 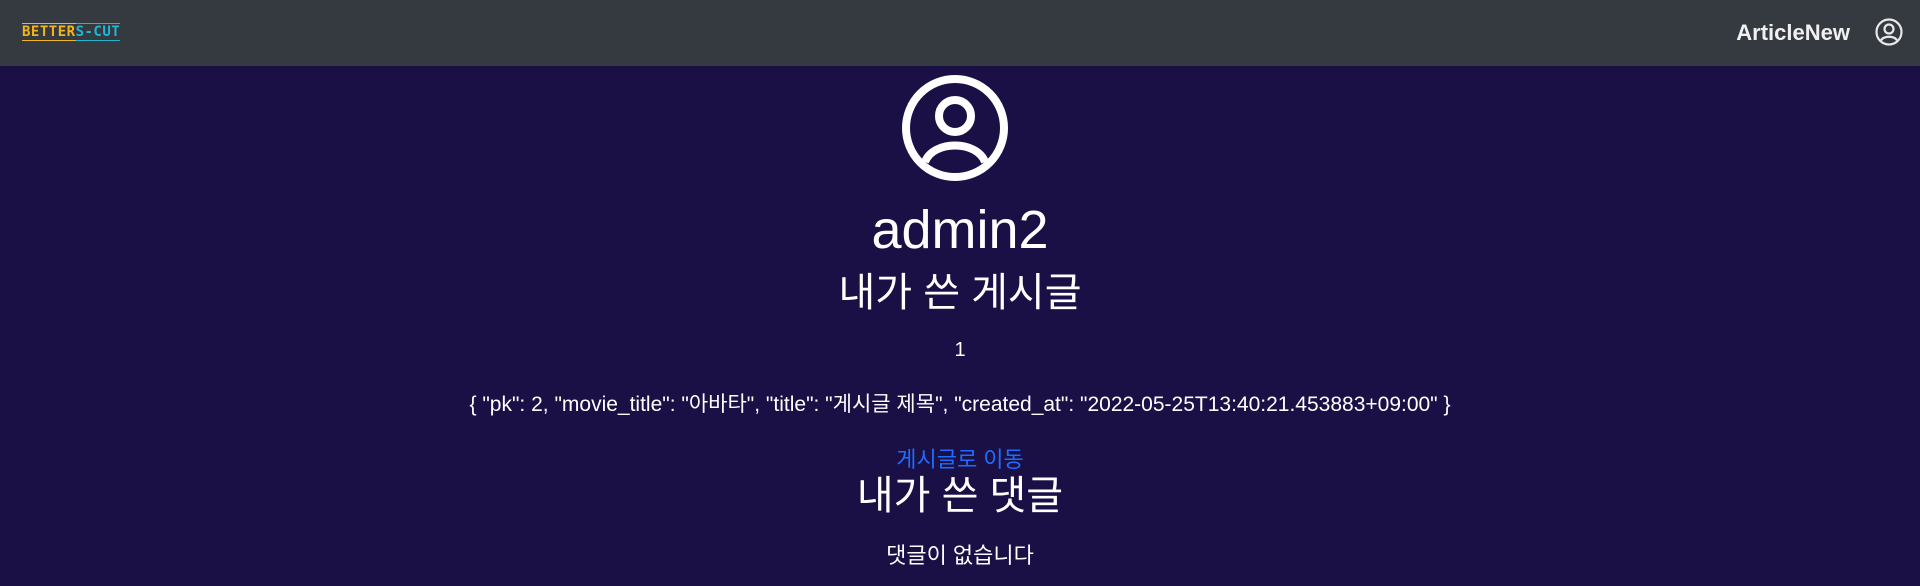 I want to click on top-navbar: BETTERS-CUT ArticleNew, so click(x=960, y=33).